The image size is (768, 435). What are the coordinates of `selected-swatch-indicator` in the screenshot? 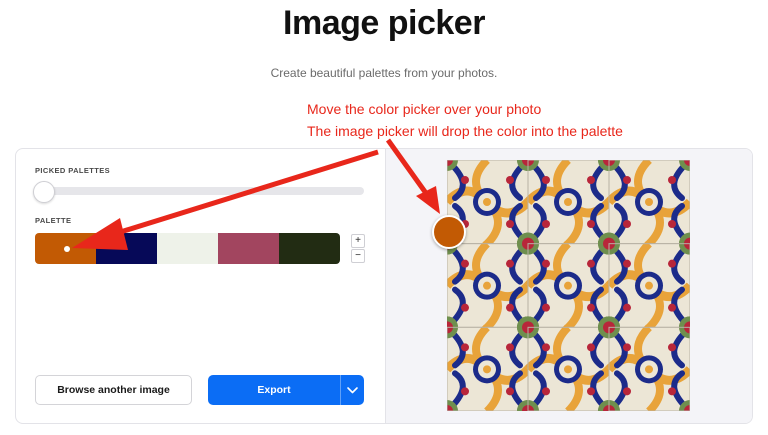 It's located at (67, 249).